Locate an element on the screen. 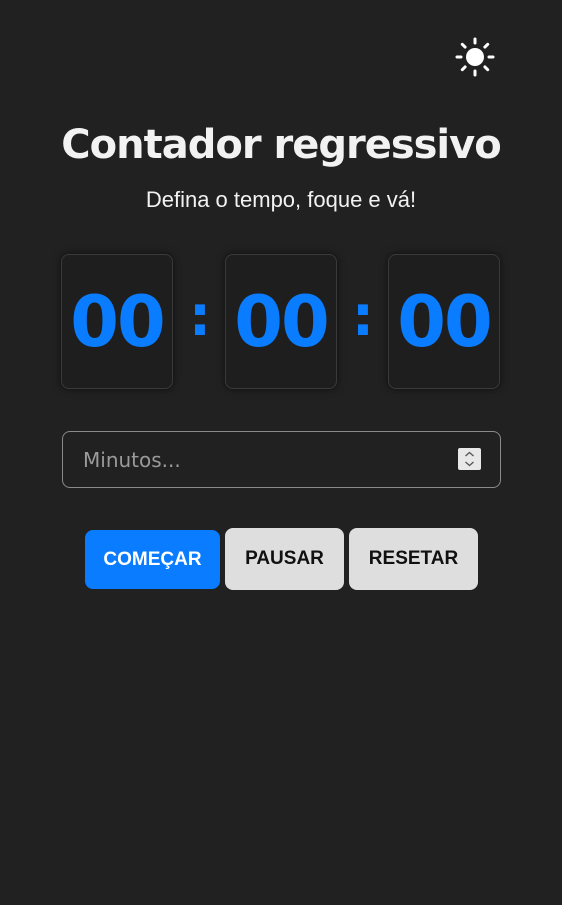 Image resolution: width=562 pixels, height=905 pixels. sun-icon is located at coordinates (475, 57).